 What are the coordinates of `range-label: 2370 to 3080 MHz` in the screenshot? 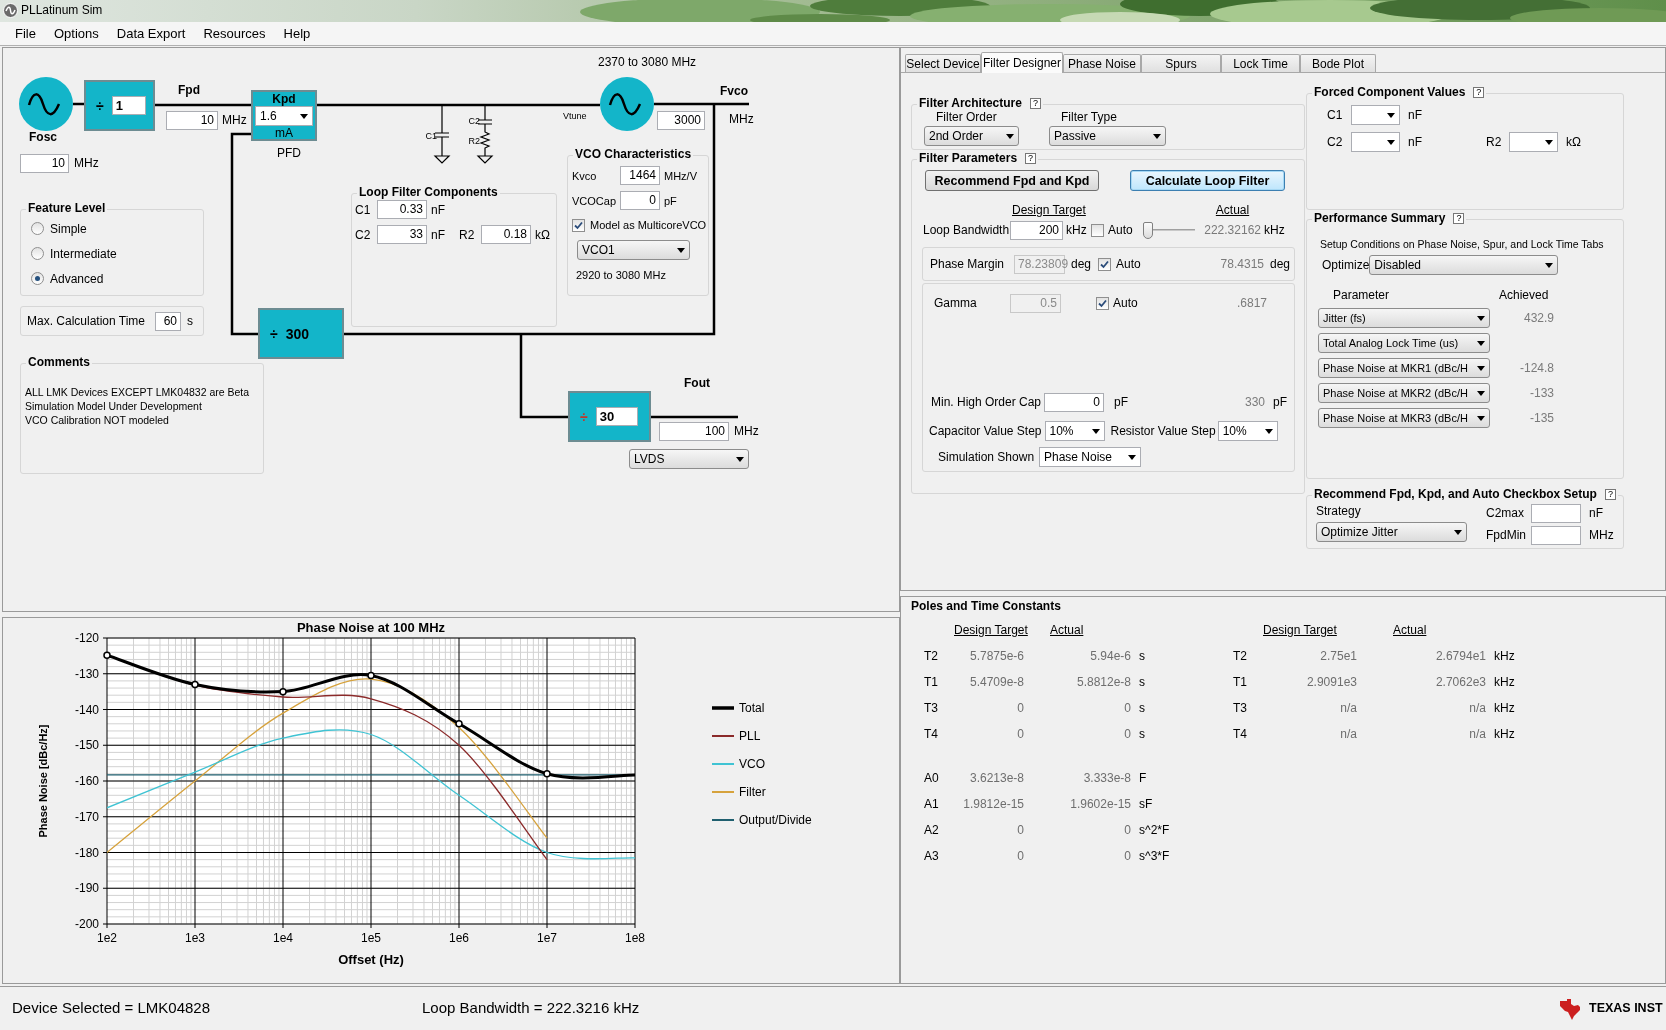 It's located at (647, 62).